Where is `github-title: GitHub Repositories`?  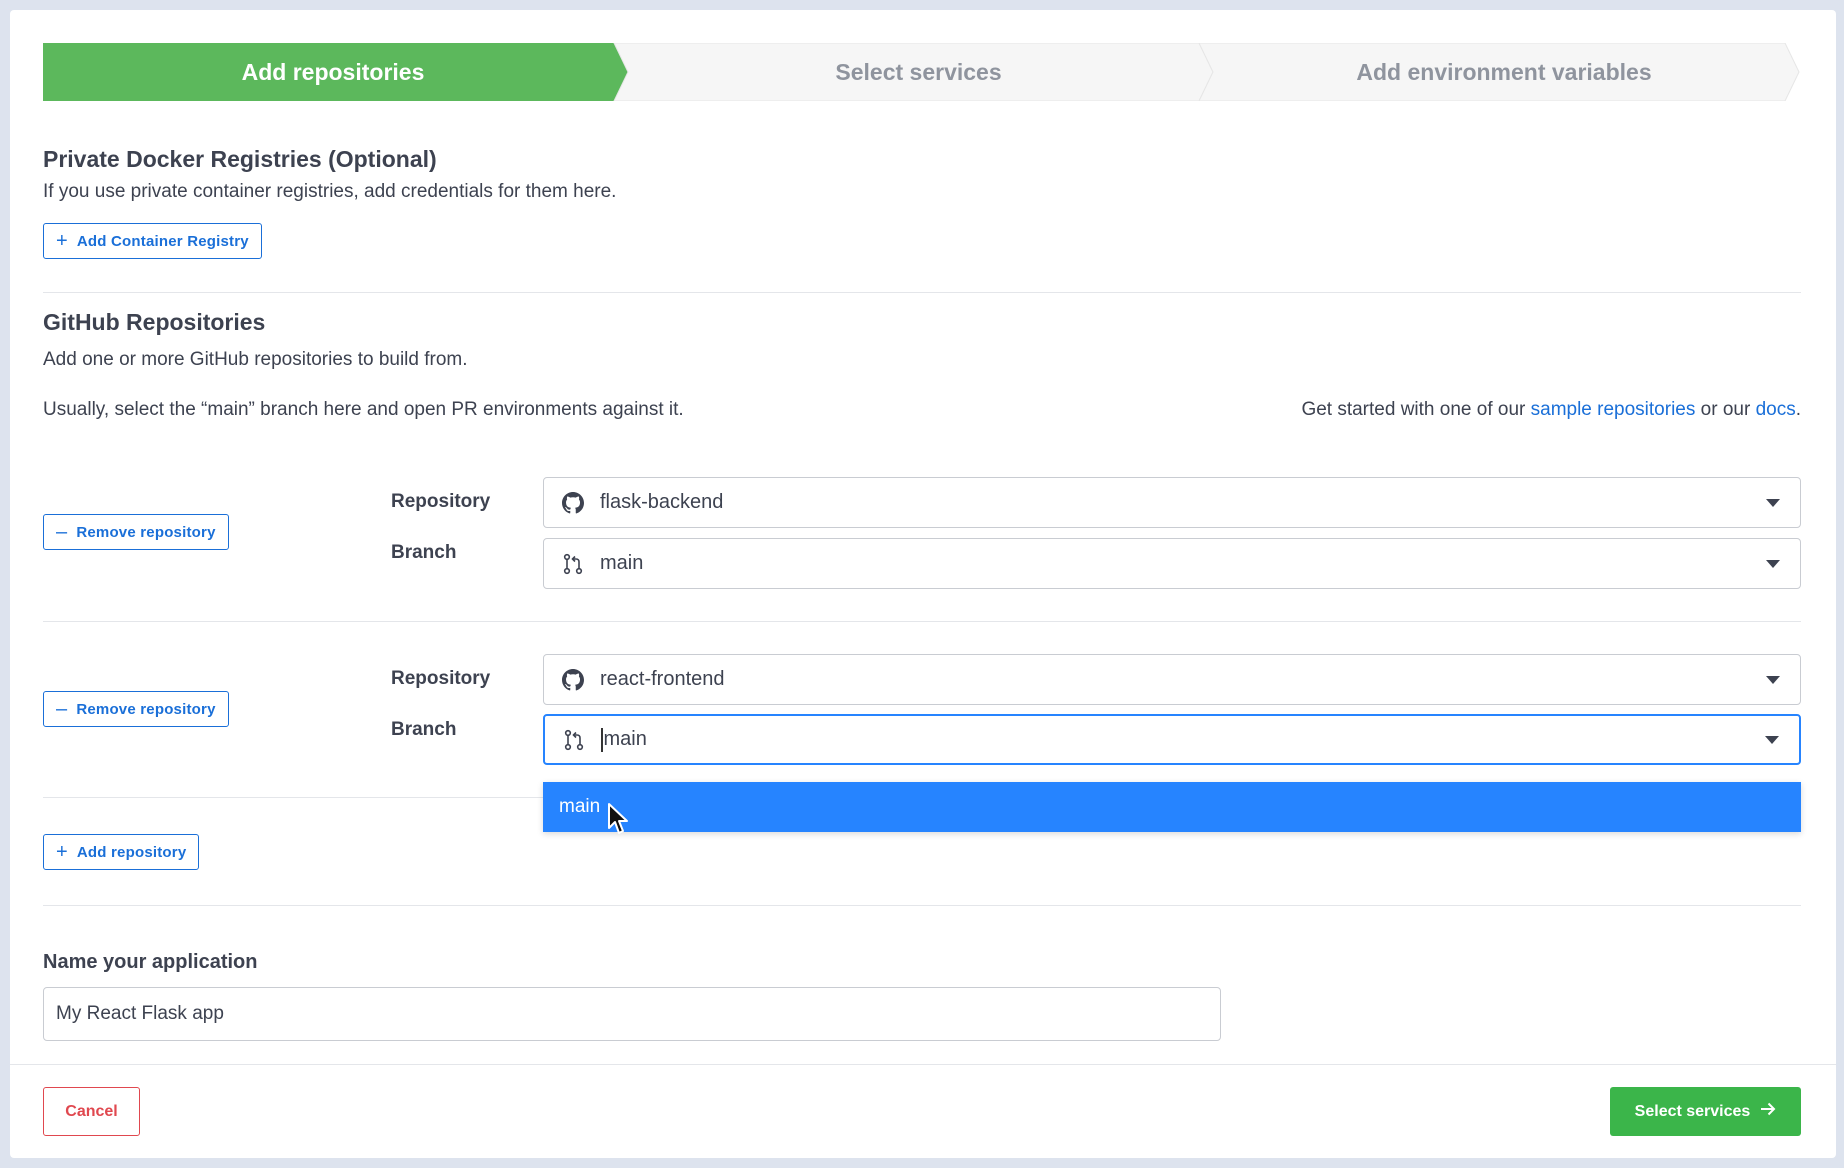 github-title: GitHub Repositories is located at coordinates (154, 322).